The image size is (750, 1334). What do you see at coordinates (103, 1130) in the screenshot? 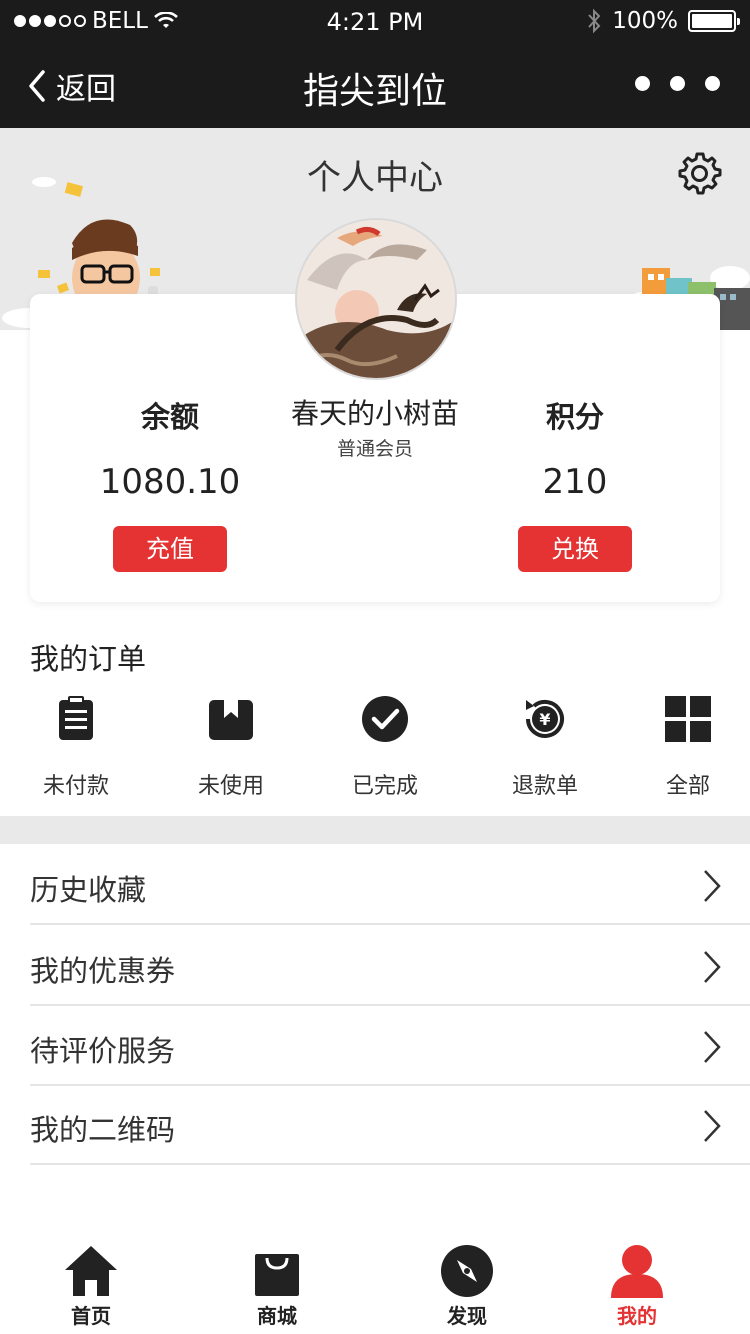
I see `menu-item-label: 我的二维码` at bounding box center [103, 1130].